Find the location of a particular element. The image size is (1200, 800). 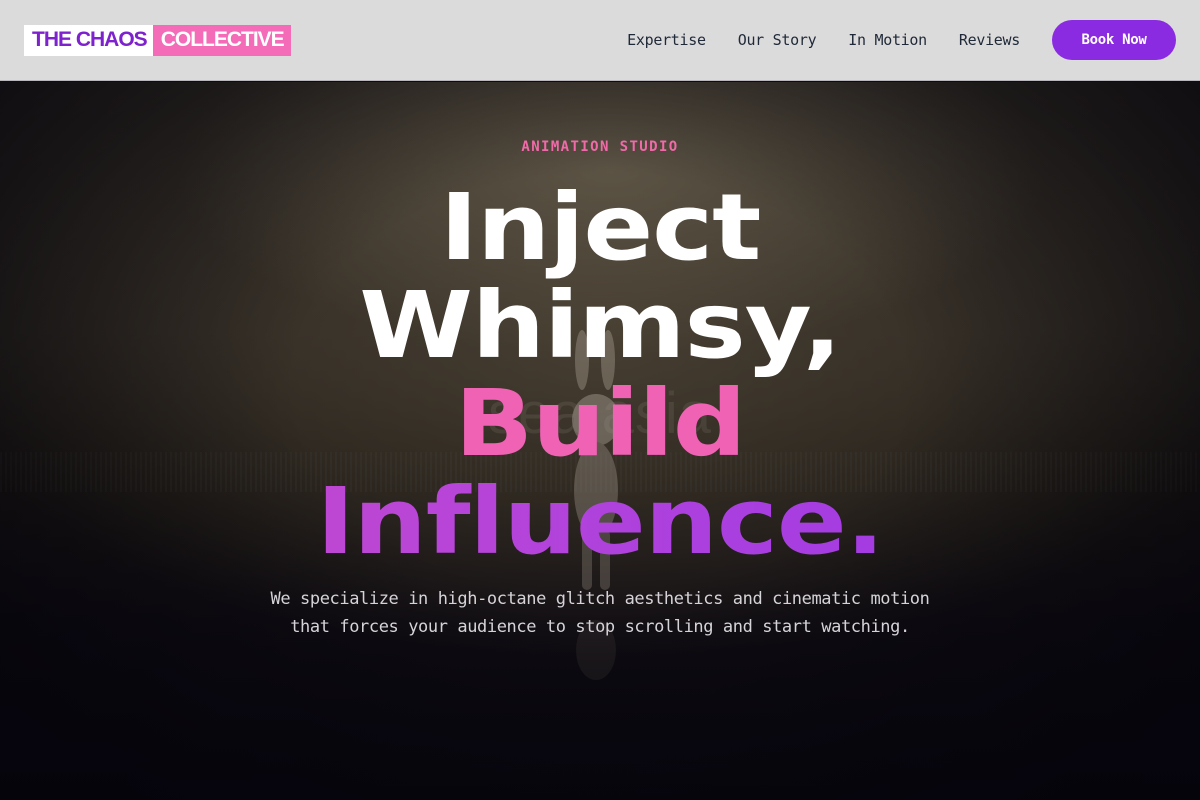

nav-link-our-story: Our Story is located at coordinates (777, 40).